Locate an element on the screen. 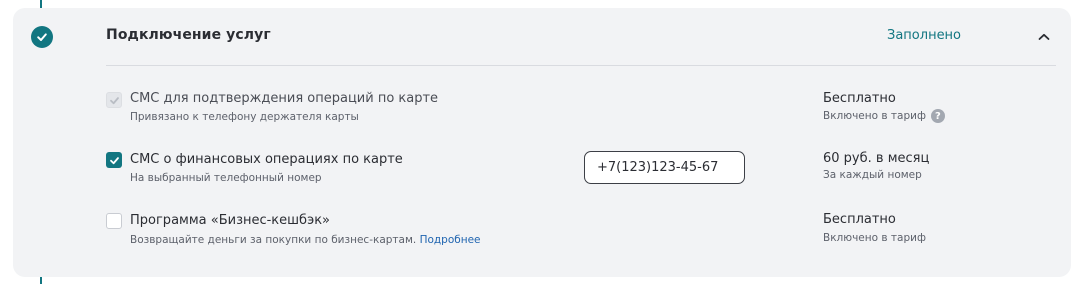 Image resolution: width=1084 pixels, height=284 pixels. question-icon: ? is located at coordinates (937, 116).